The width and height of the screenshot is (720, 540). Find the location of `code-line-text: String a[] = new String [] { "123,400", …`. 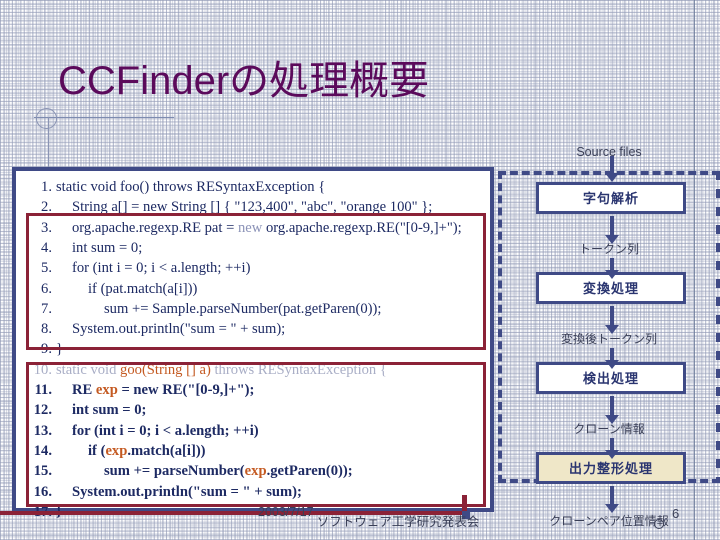

code-line-text: String a[] = new String [] { "123,400", … is located at coordinates (244, 207).